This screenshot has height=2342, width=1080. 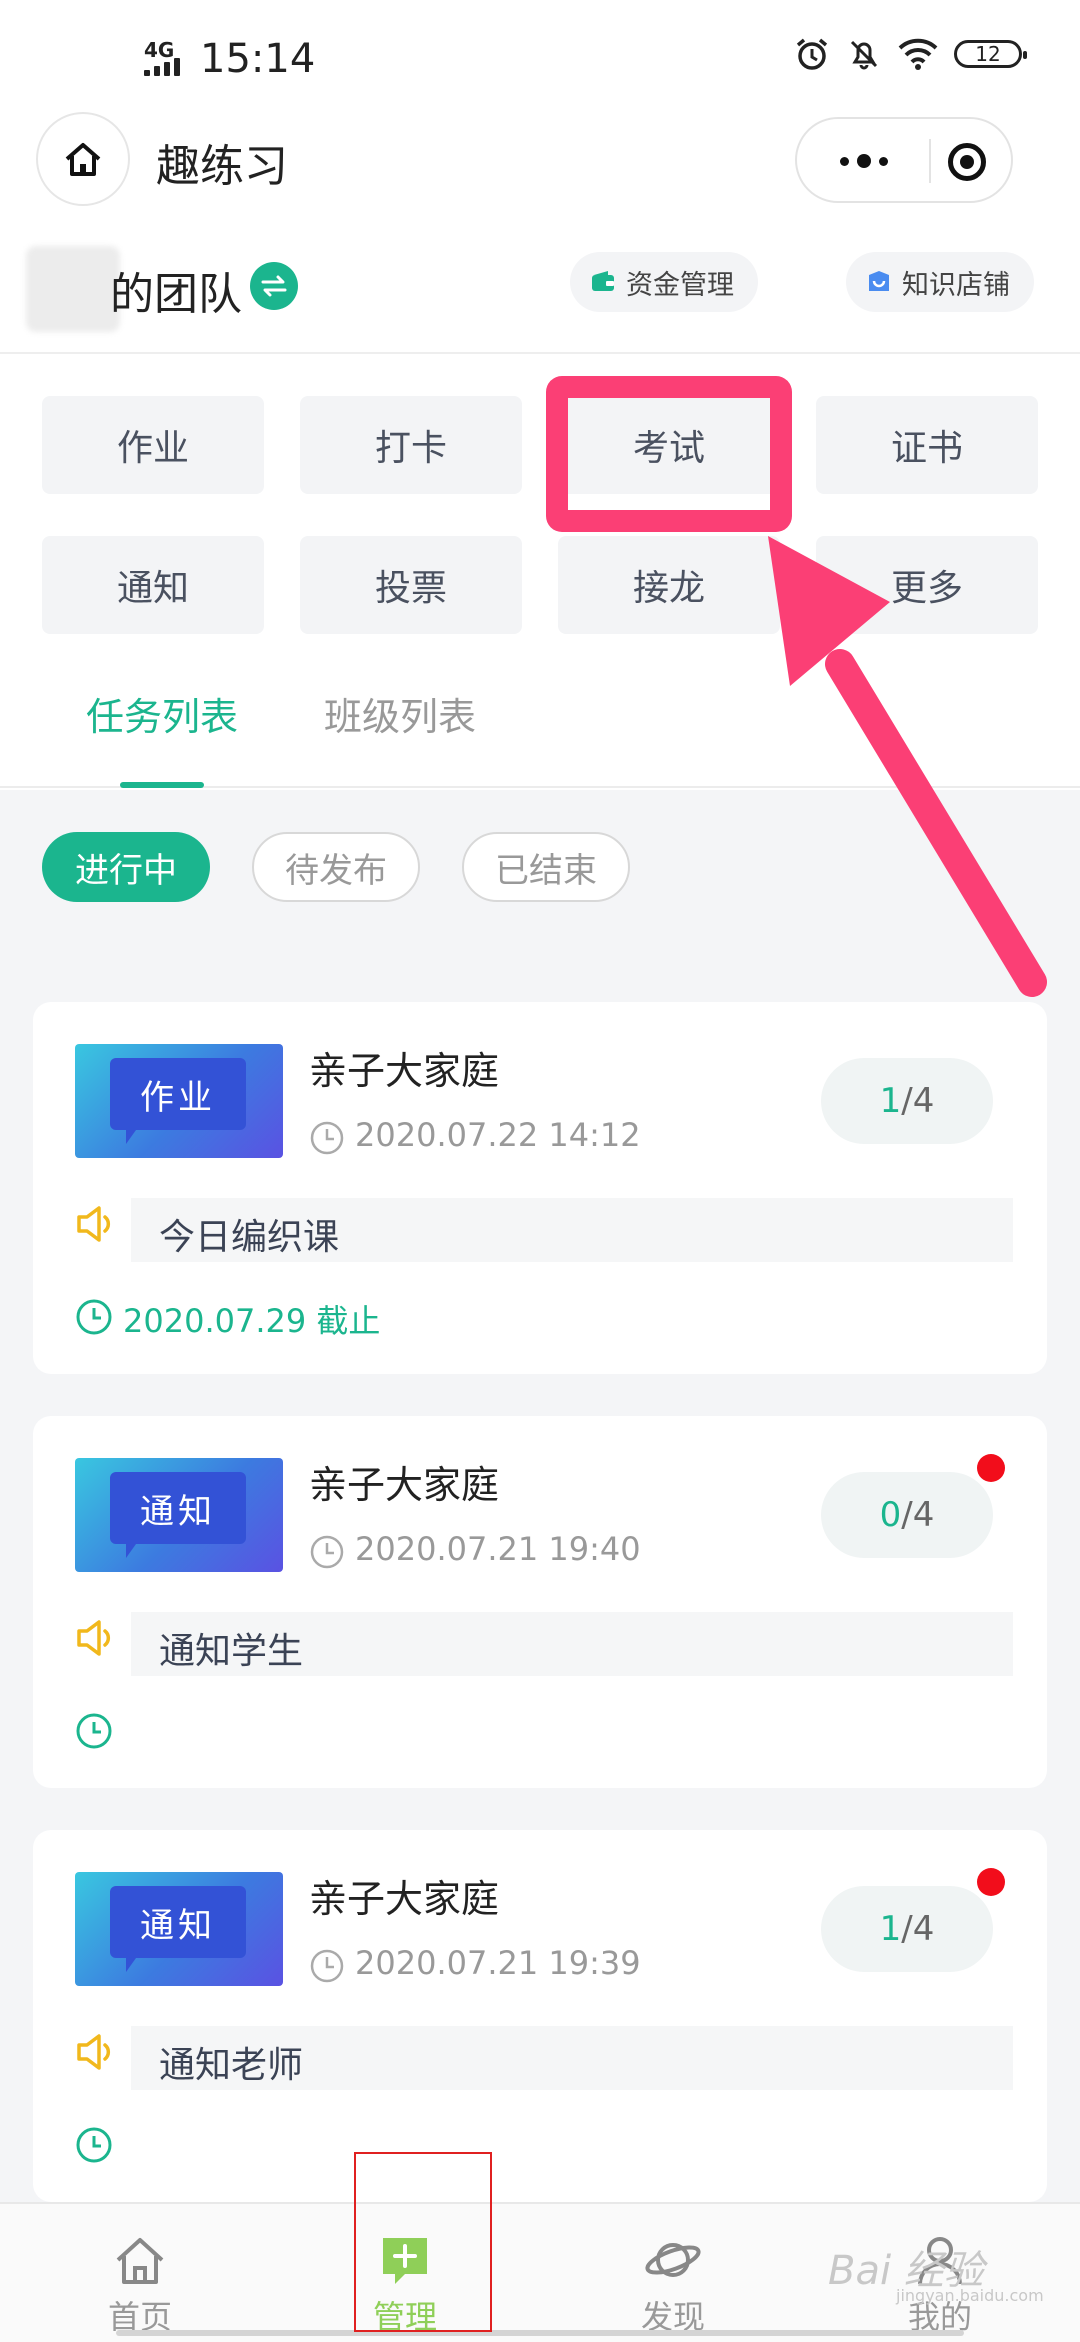 What do you see at coordinates (904, 160) in the screenshot?
I see `capsule-menu` at bounding box center [904, 160].